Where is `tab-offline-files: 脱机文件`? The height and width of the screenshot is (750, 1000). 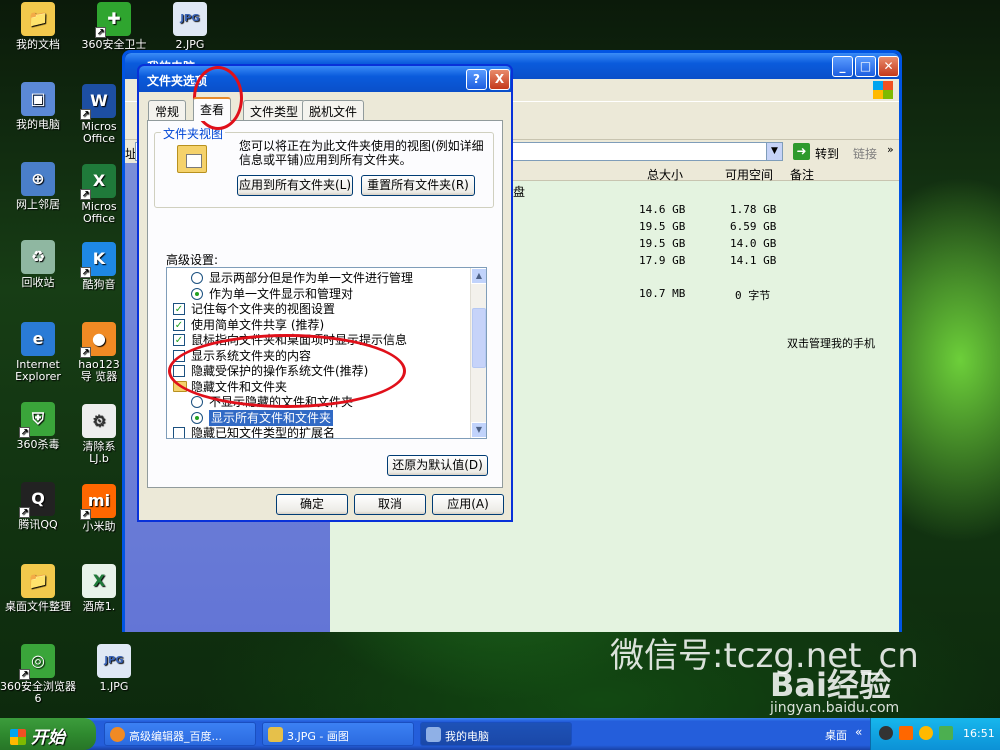 tab-offline-files: 脱机文件 is located at coordinates (333, 110).